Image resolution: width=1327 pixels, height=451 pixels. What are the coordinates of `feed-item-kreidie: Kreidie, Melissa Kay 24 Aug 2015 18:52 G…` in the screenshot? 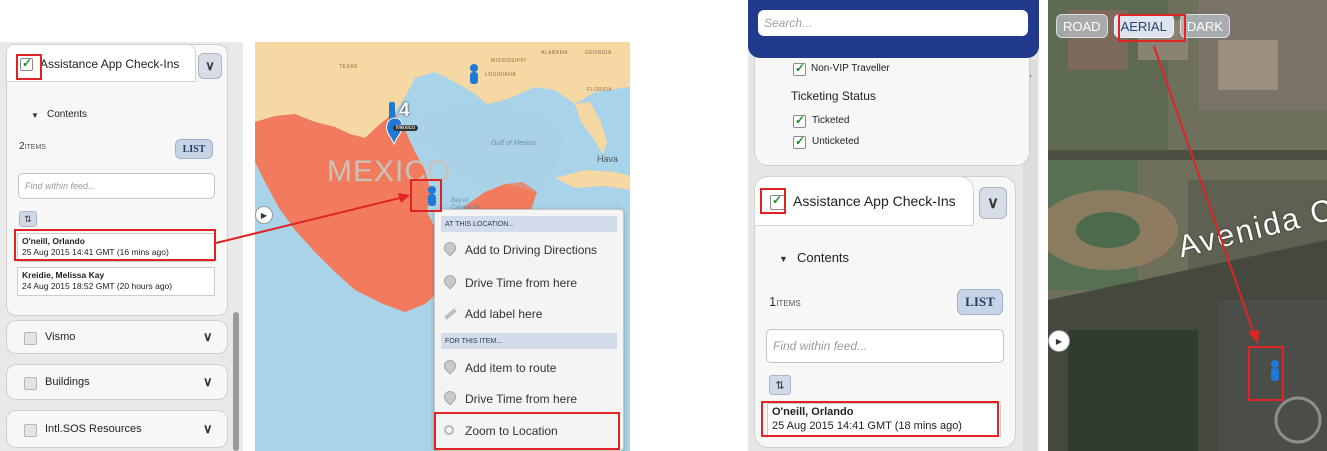 It's located at (116, 281).